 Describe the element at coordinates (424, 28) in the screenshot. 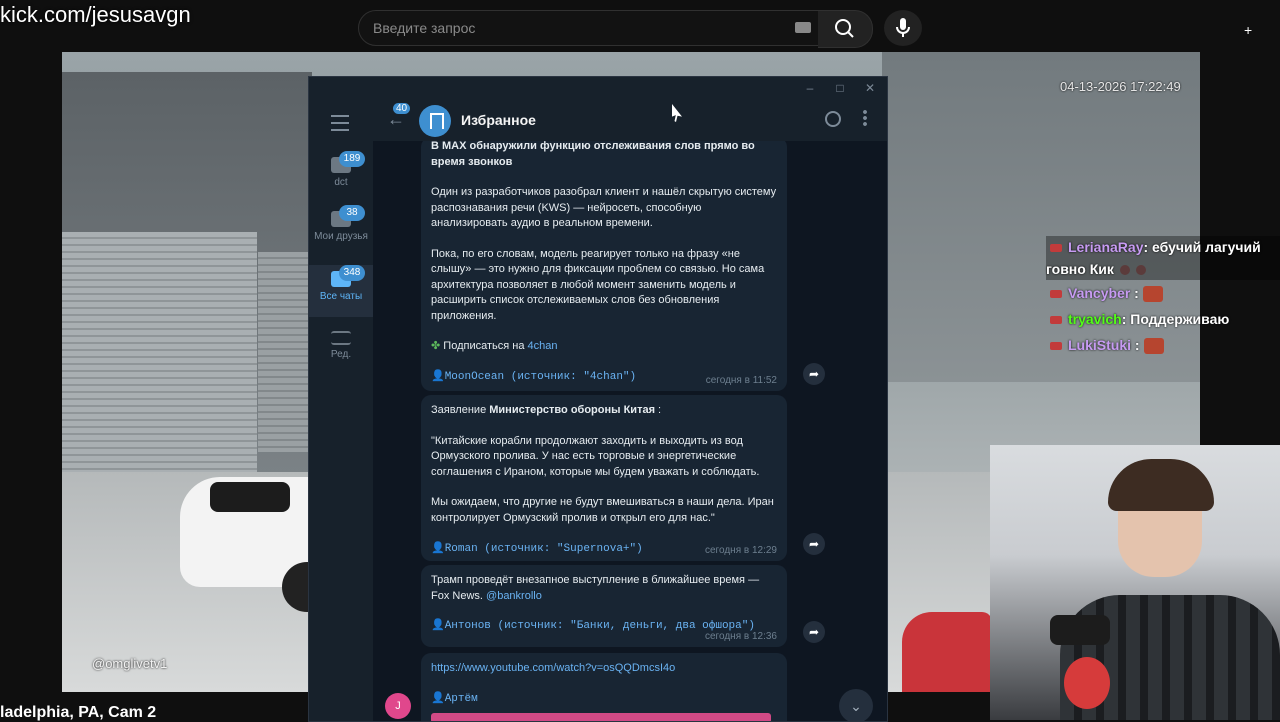

I see `search-placeholder: Введите запрос` at that location.